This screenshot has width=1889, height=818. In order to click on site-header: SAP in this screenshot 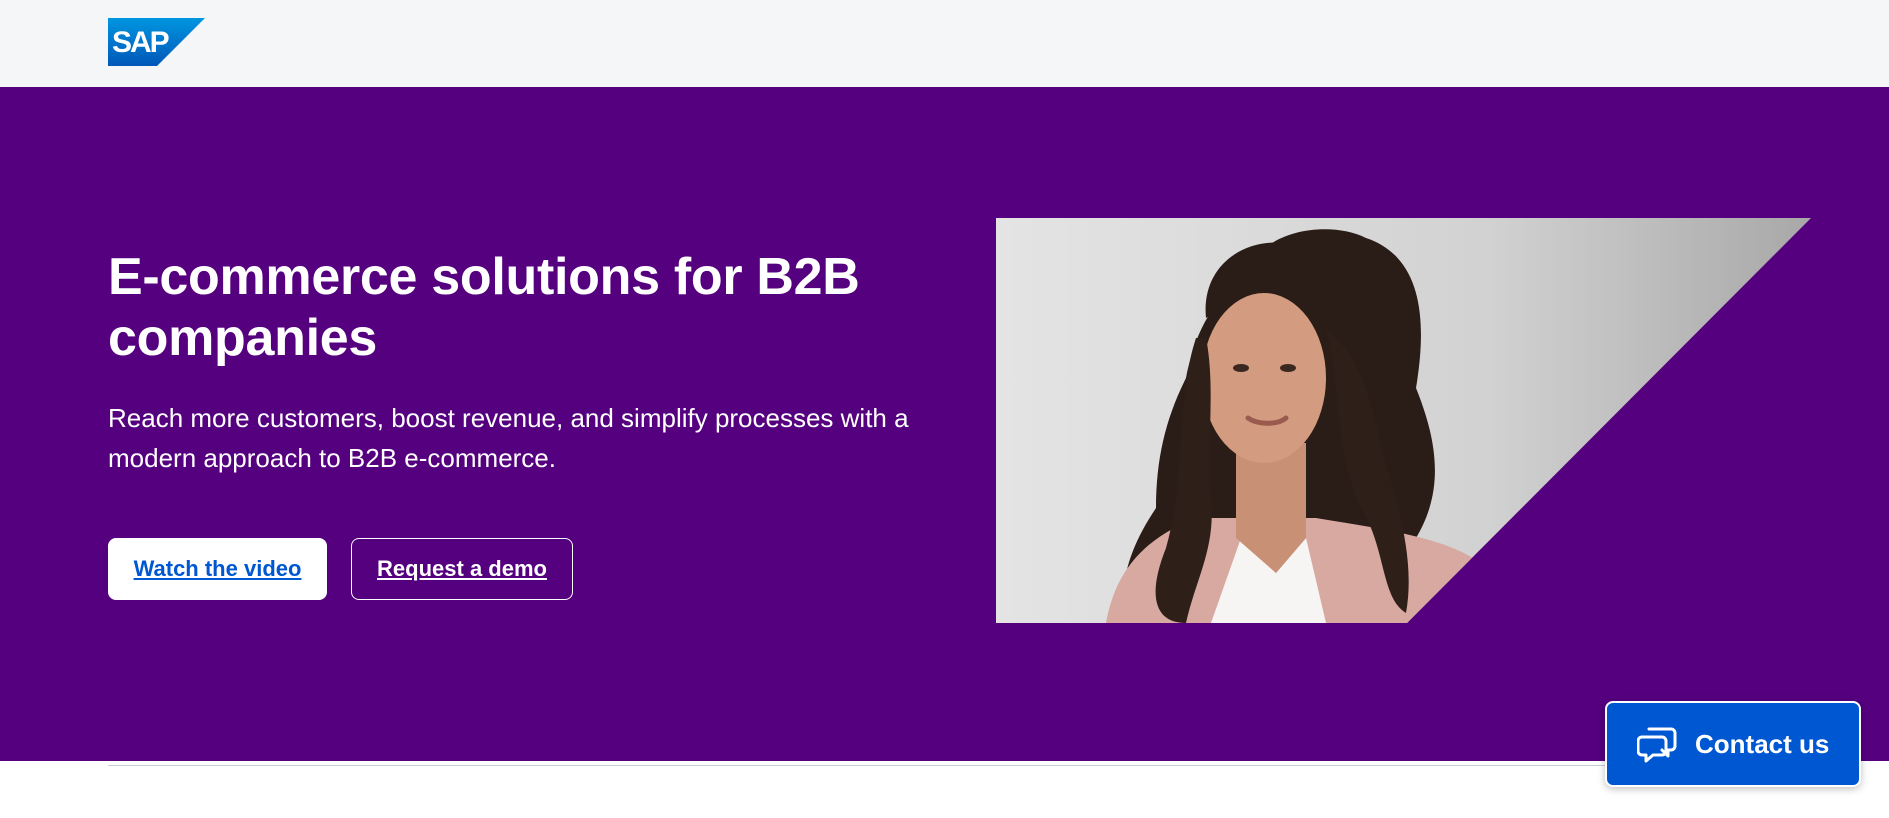, I will do `click(944, 43)`.